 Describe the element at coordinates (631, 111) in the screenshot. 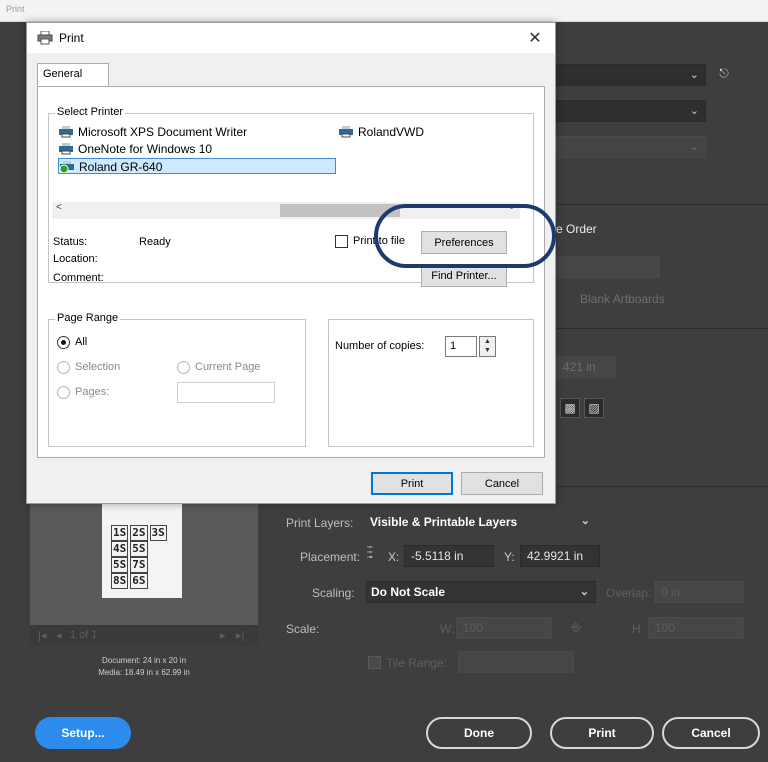

I see `ppd-select: ⌄` at that location.